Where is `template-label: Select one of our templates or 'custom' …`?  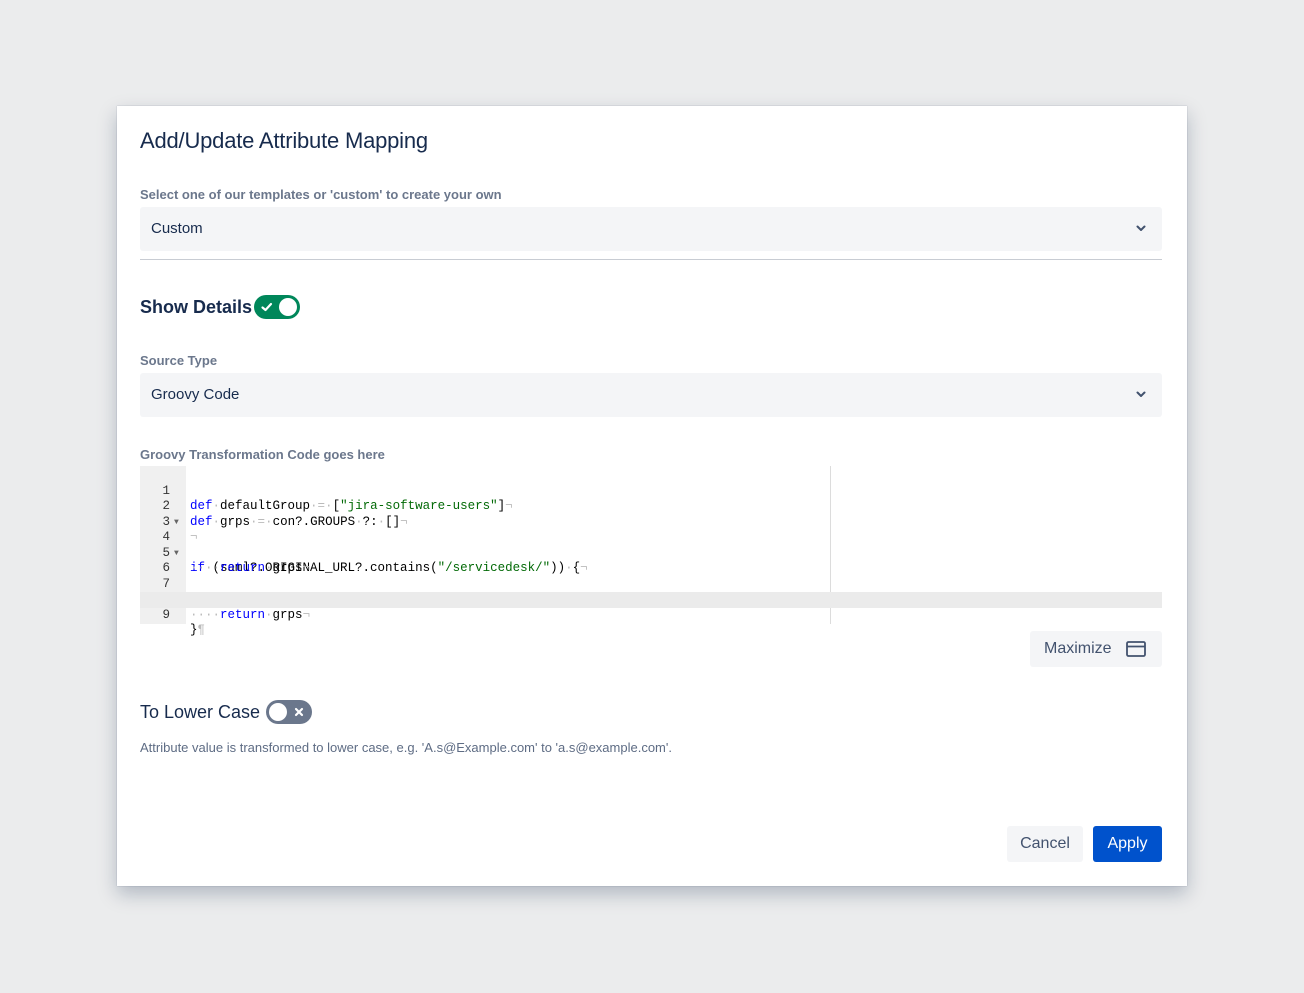 template-label: Select one of our templates or 'custom' … is located at coordinates (321, 194).